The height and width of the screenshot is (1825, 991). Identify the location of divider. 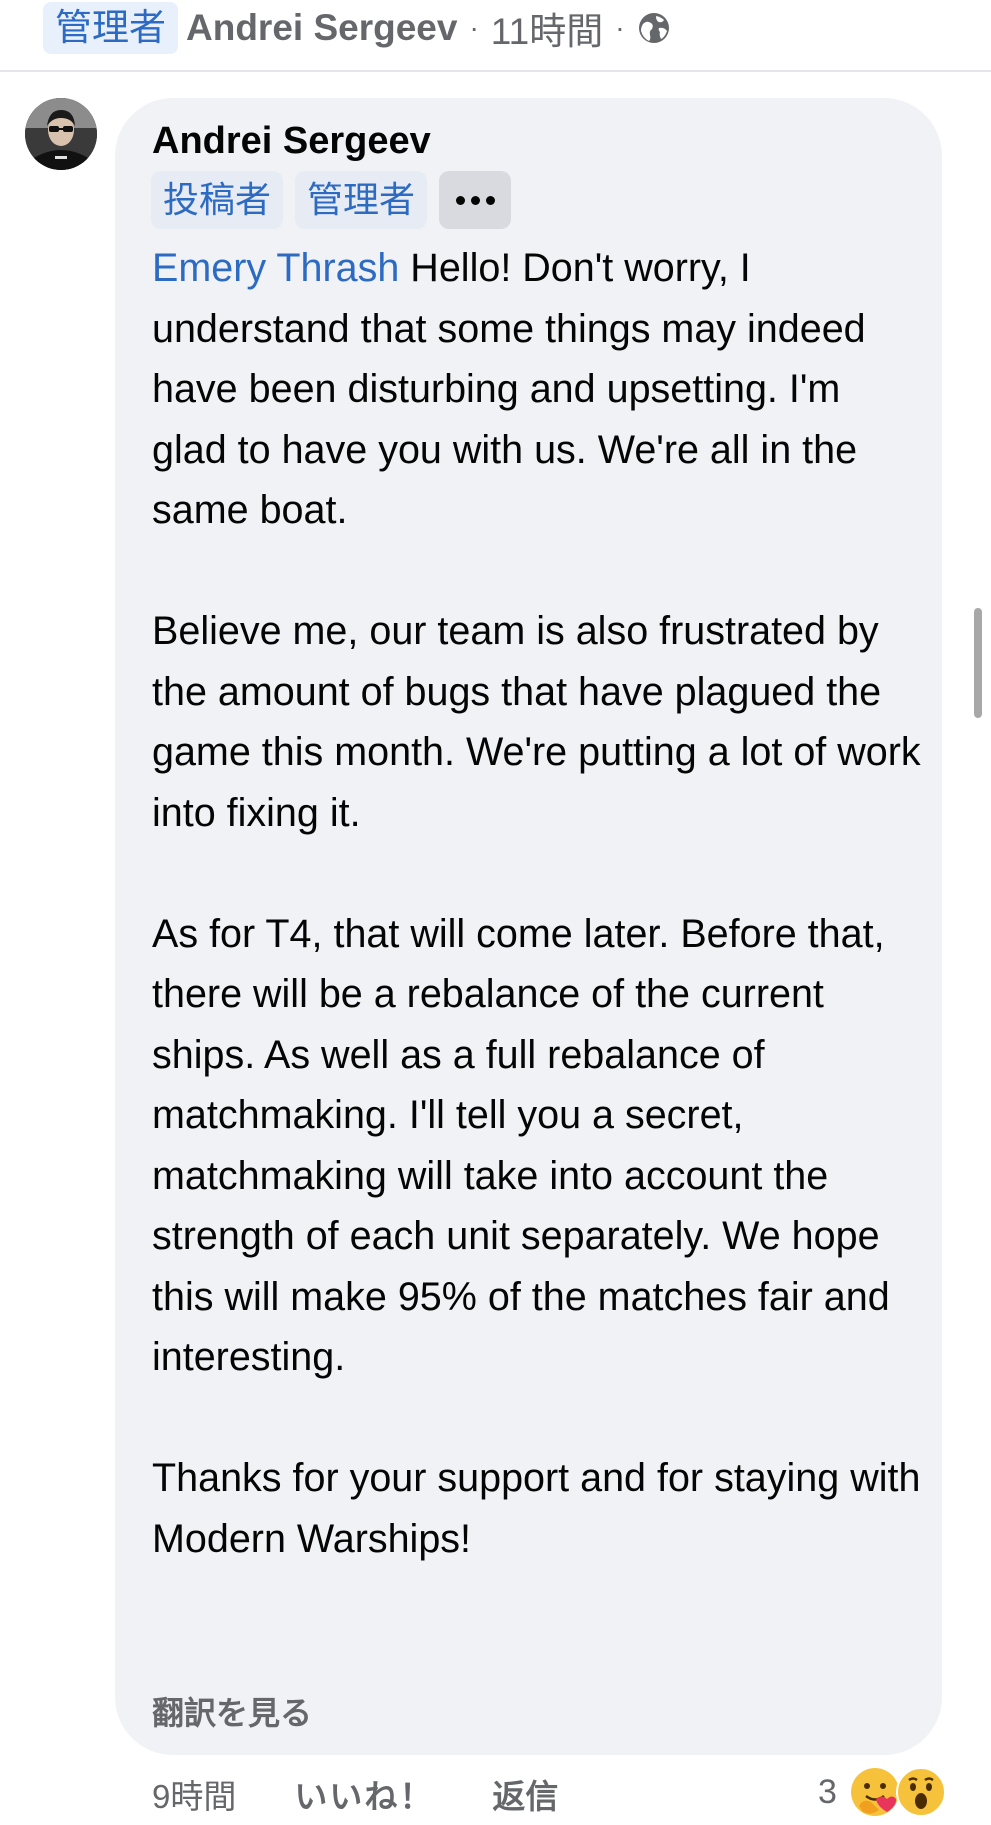
(495, 71).